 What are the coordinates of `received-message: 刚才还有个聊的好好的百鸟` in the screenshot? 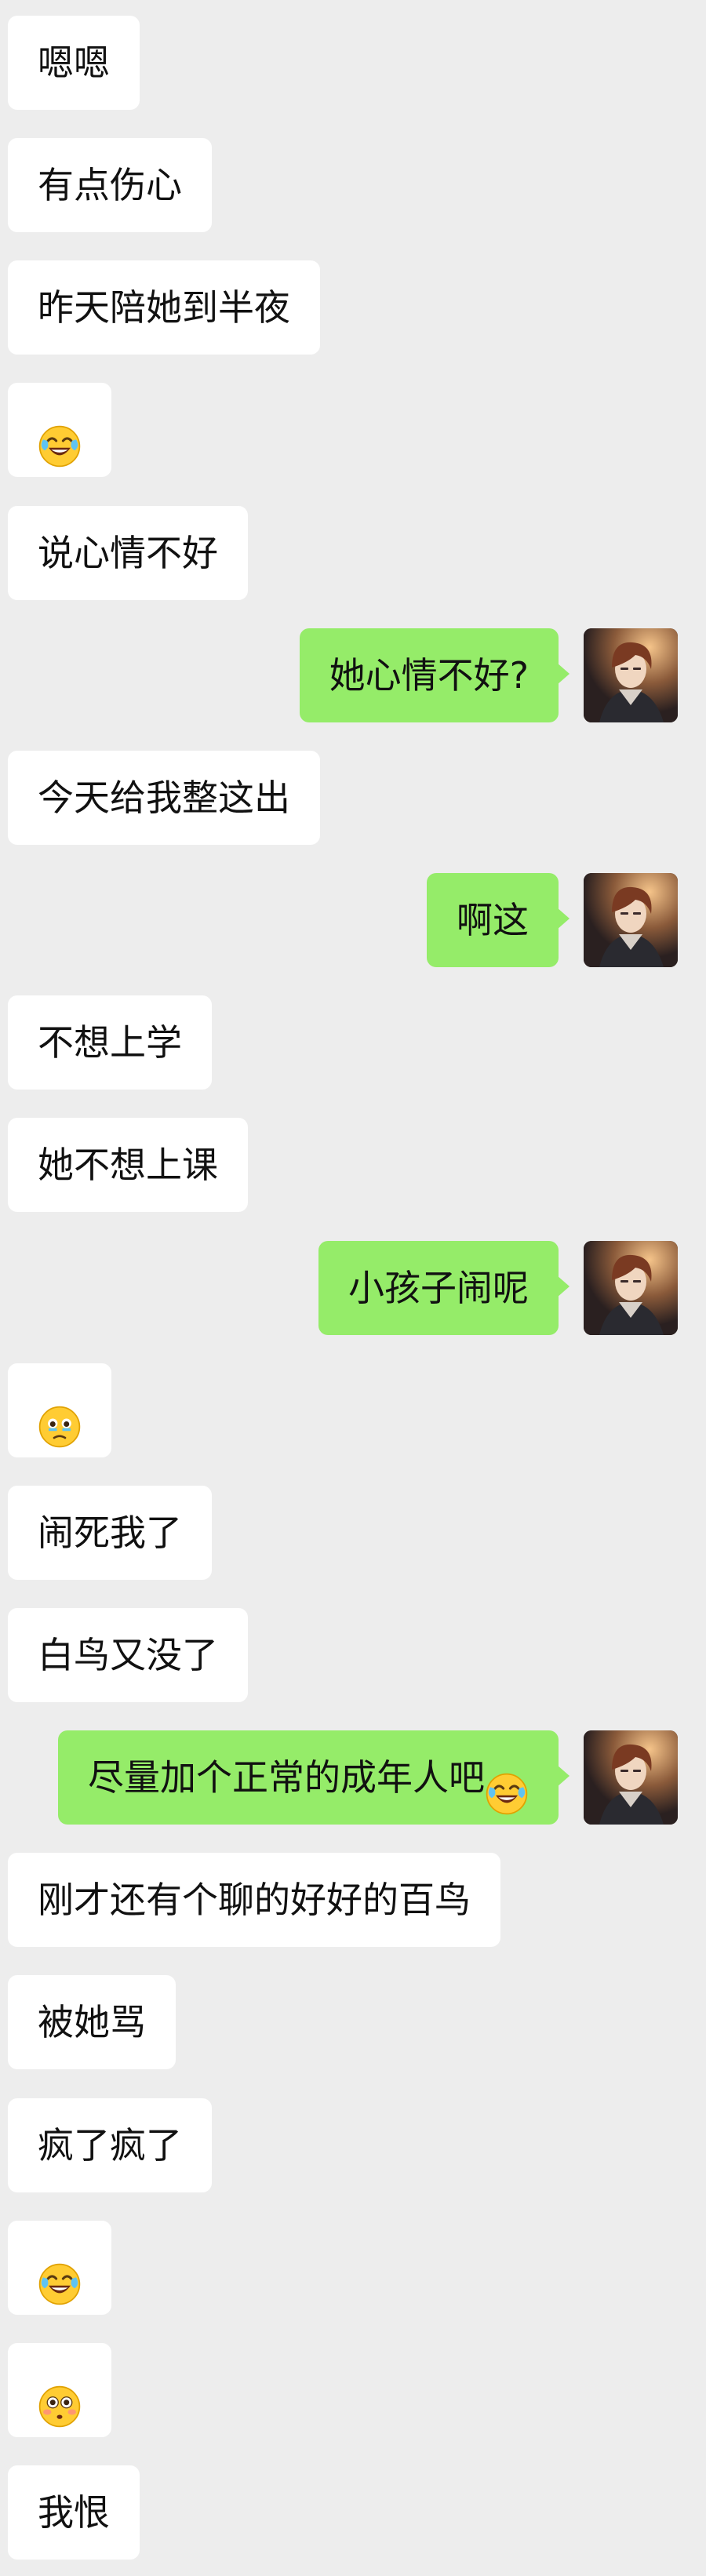 It's located at (353, 1900).